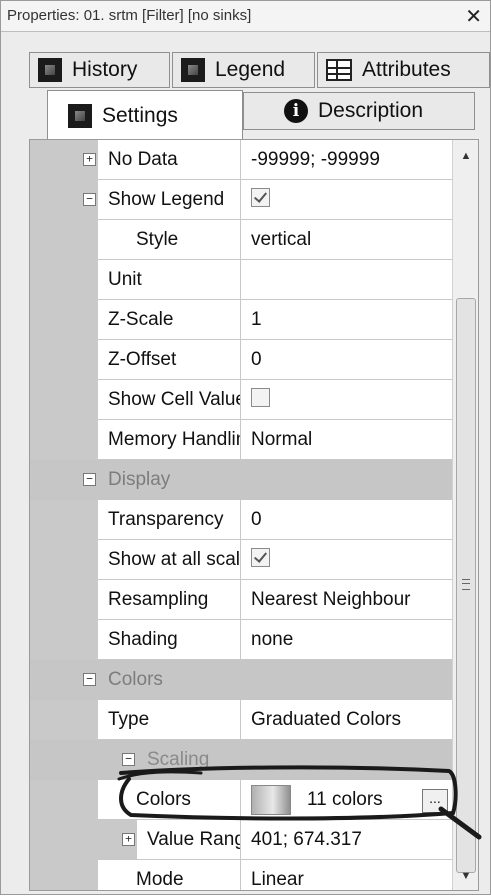 Image resolution: width=491 pixels, height=896 pixels. What do you see at coordinates (169, 520) in the screenshot?
I see `property-name: Transparency` at bounding box center [169, 520].